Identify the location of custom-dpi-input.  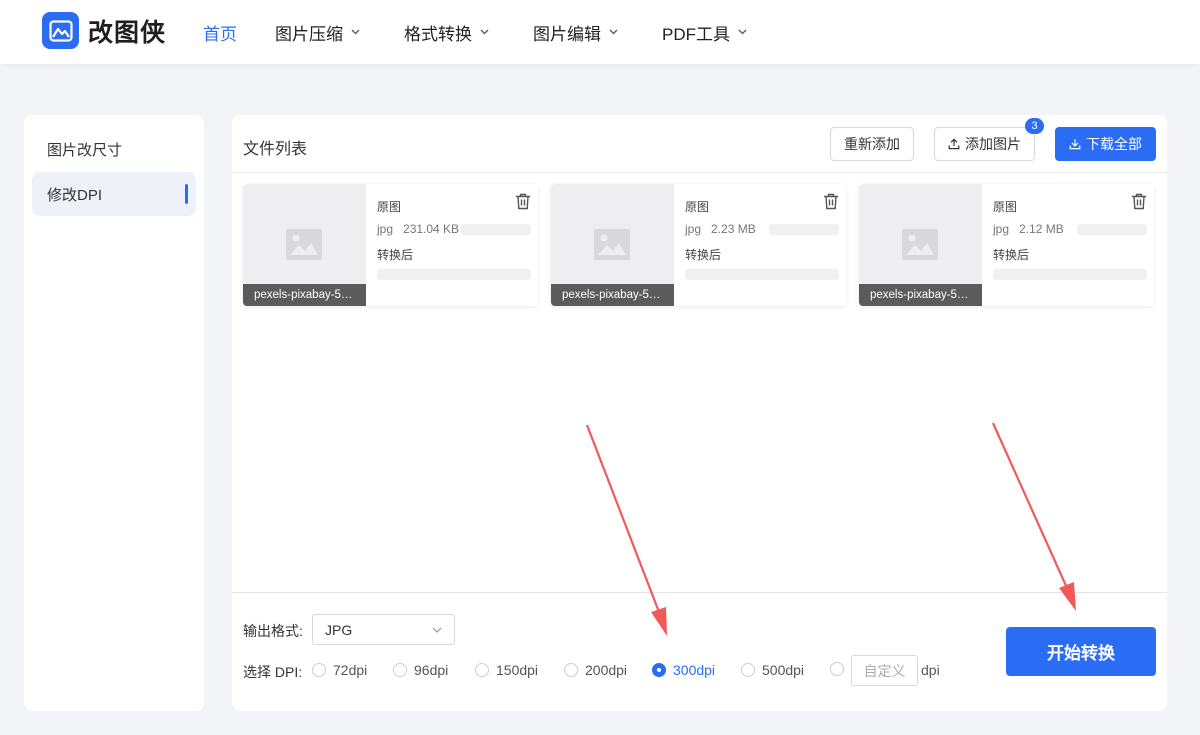
(884, 670).